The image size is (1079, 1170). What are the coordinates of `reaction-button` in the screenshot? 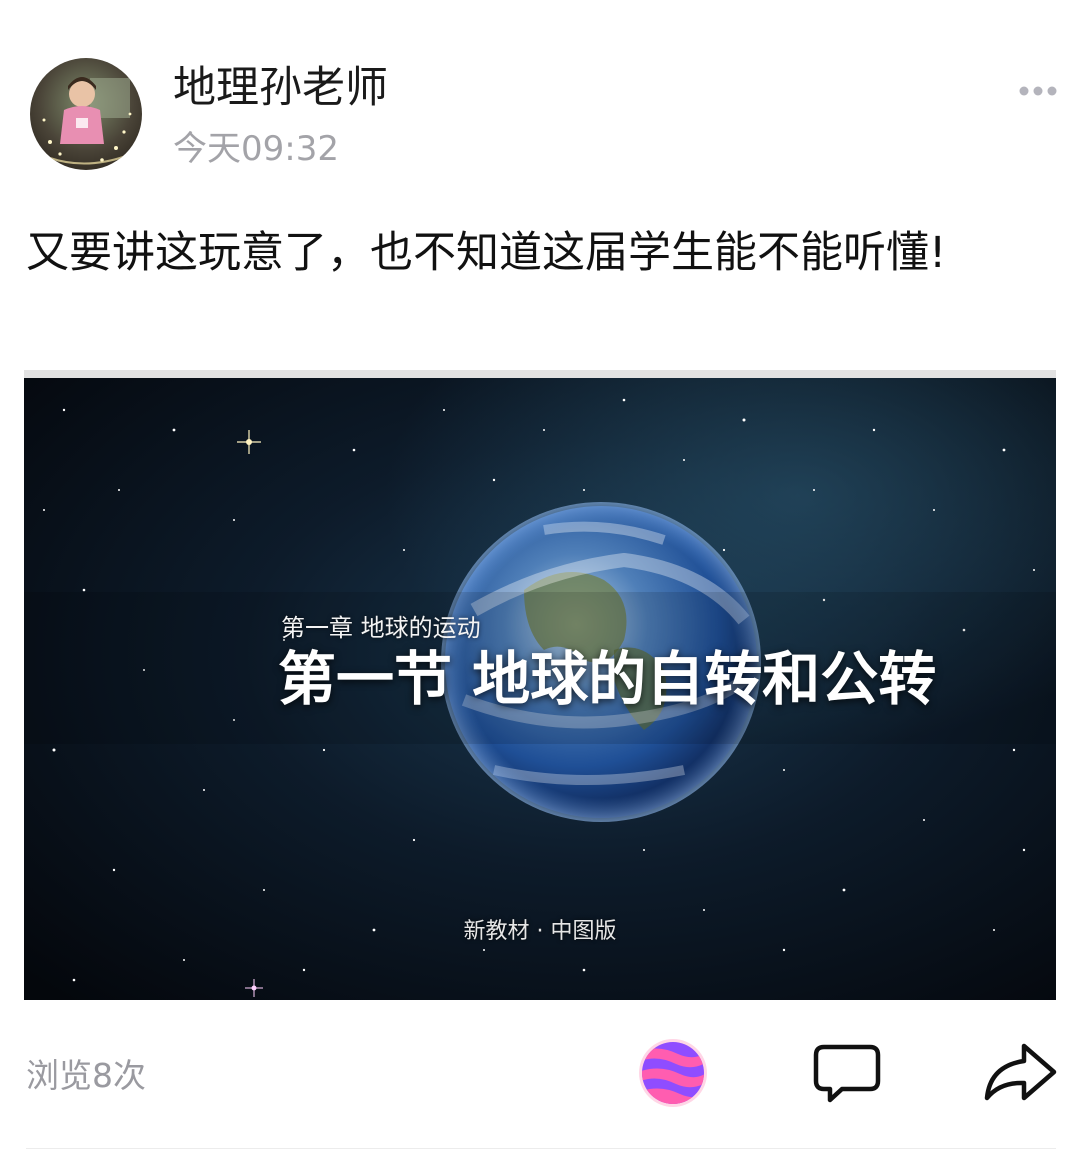 It's located at (673, 1073).